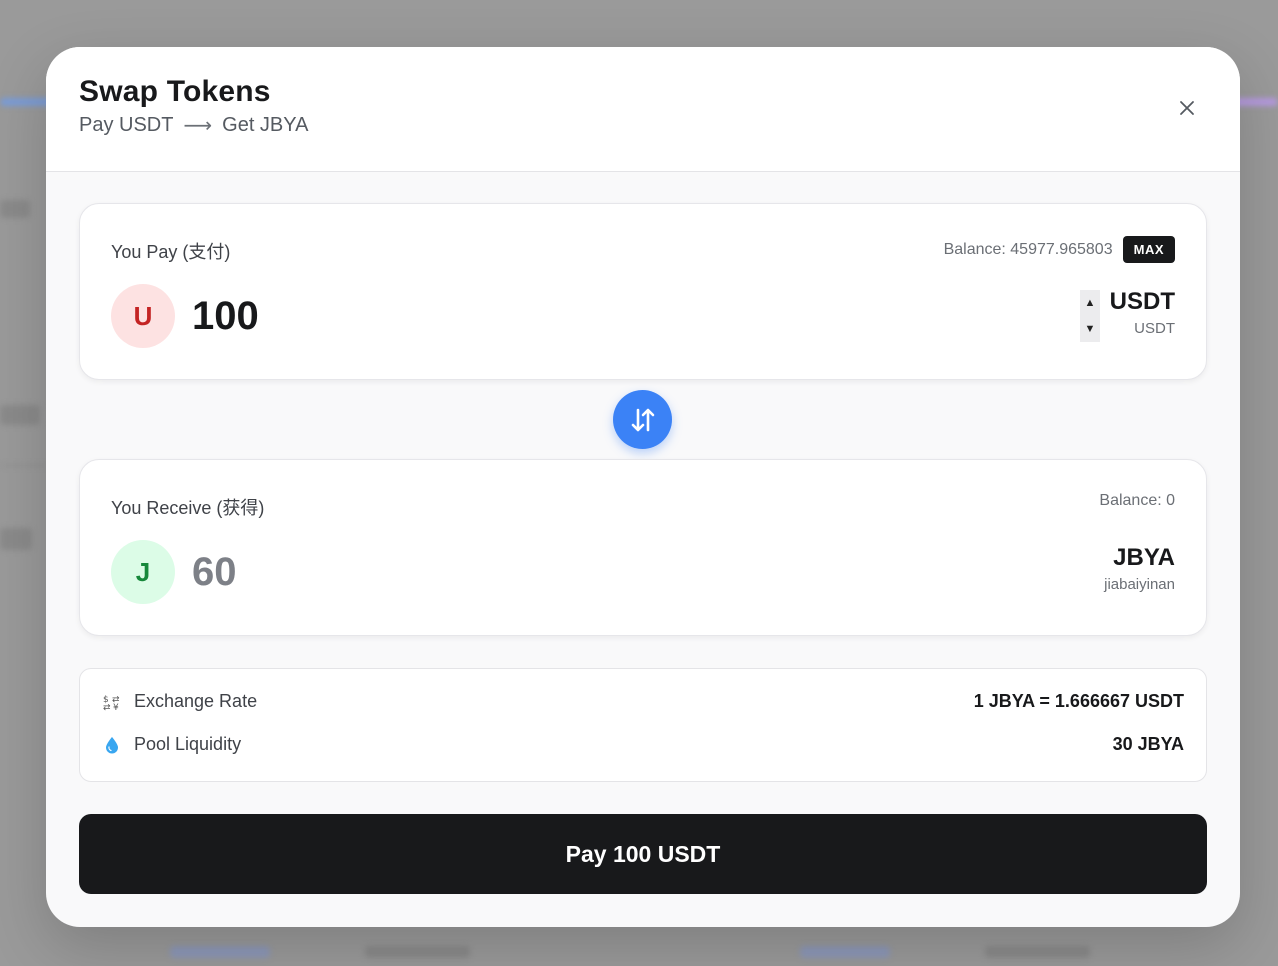 The width and height of the screenshot is (1278, 966). I want to click on background-divider, so click(25, 465).